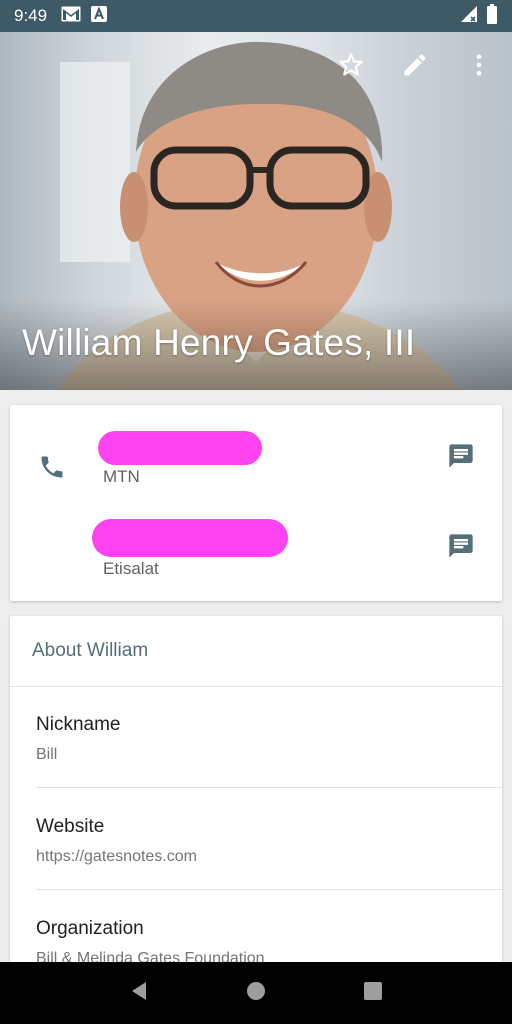 This screenshot has width=512, height=1024. Describe the element at coordinates (121, 476) in the screenshot. I see `phone-label: MTN` at that location.